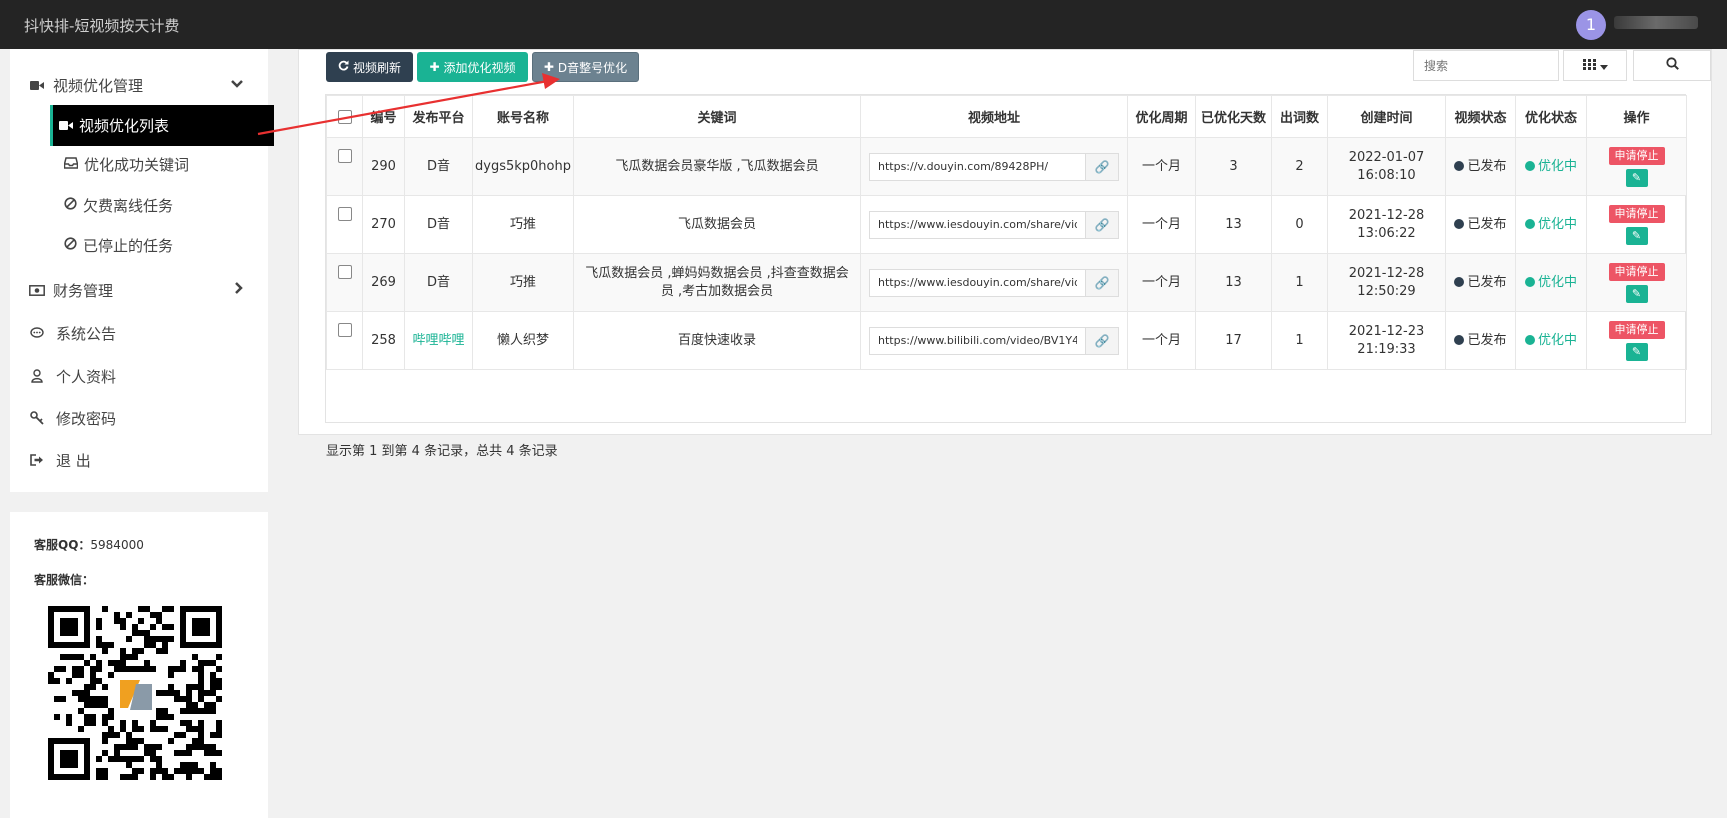  What do you see at coordinates (137, 164) in the screenshot?
I see `sidebar-item-label: 优化成功关键词` at bounding box center [137, 164].